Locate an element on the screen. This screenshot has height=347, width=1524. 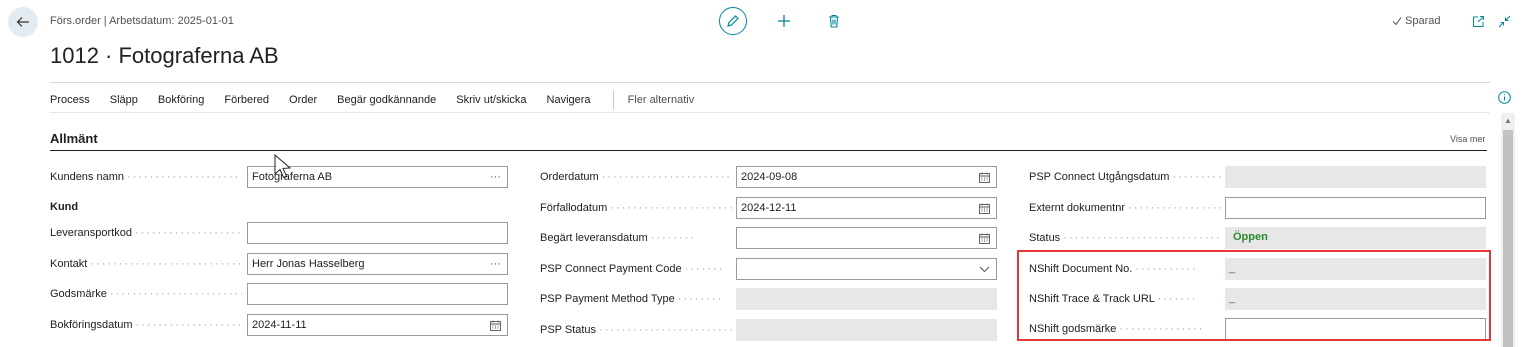
action-posting: Bokföring is located at coordinates (181, 100).